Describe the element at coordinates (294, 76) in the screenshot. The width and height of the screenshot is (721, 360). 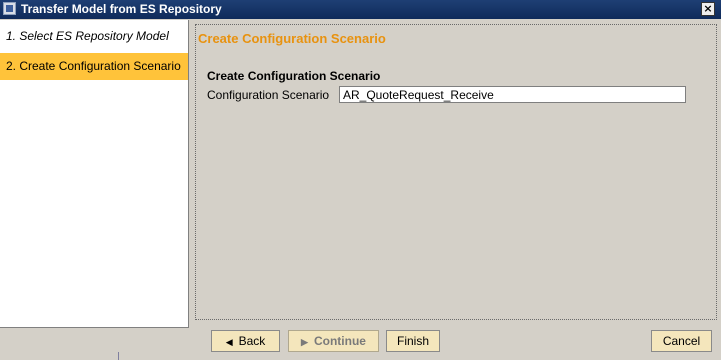
I see `group-title: Create Configuration Scenario` at that location.